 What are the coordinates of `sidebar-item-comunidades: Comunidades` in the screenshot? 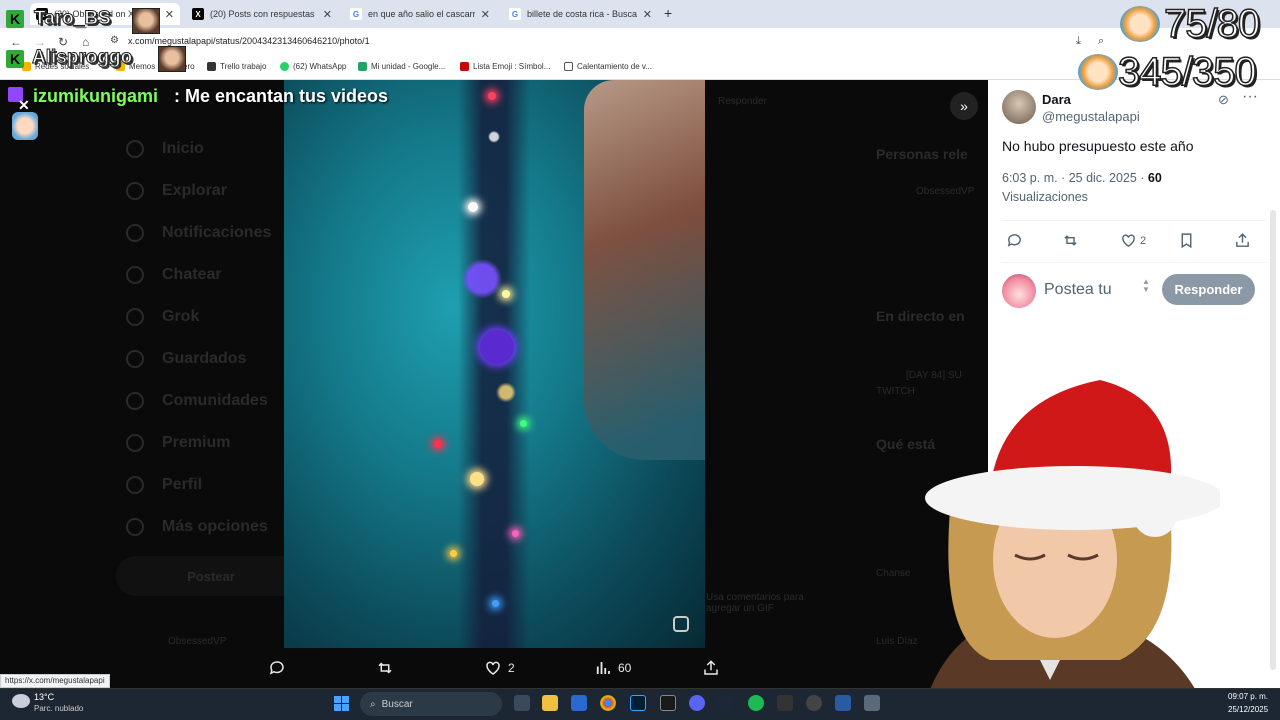 It's located at (197, 401).